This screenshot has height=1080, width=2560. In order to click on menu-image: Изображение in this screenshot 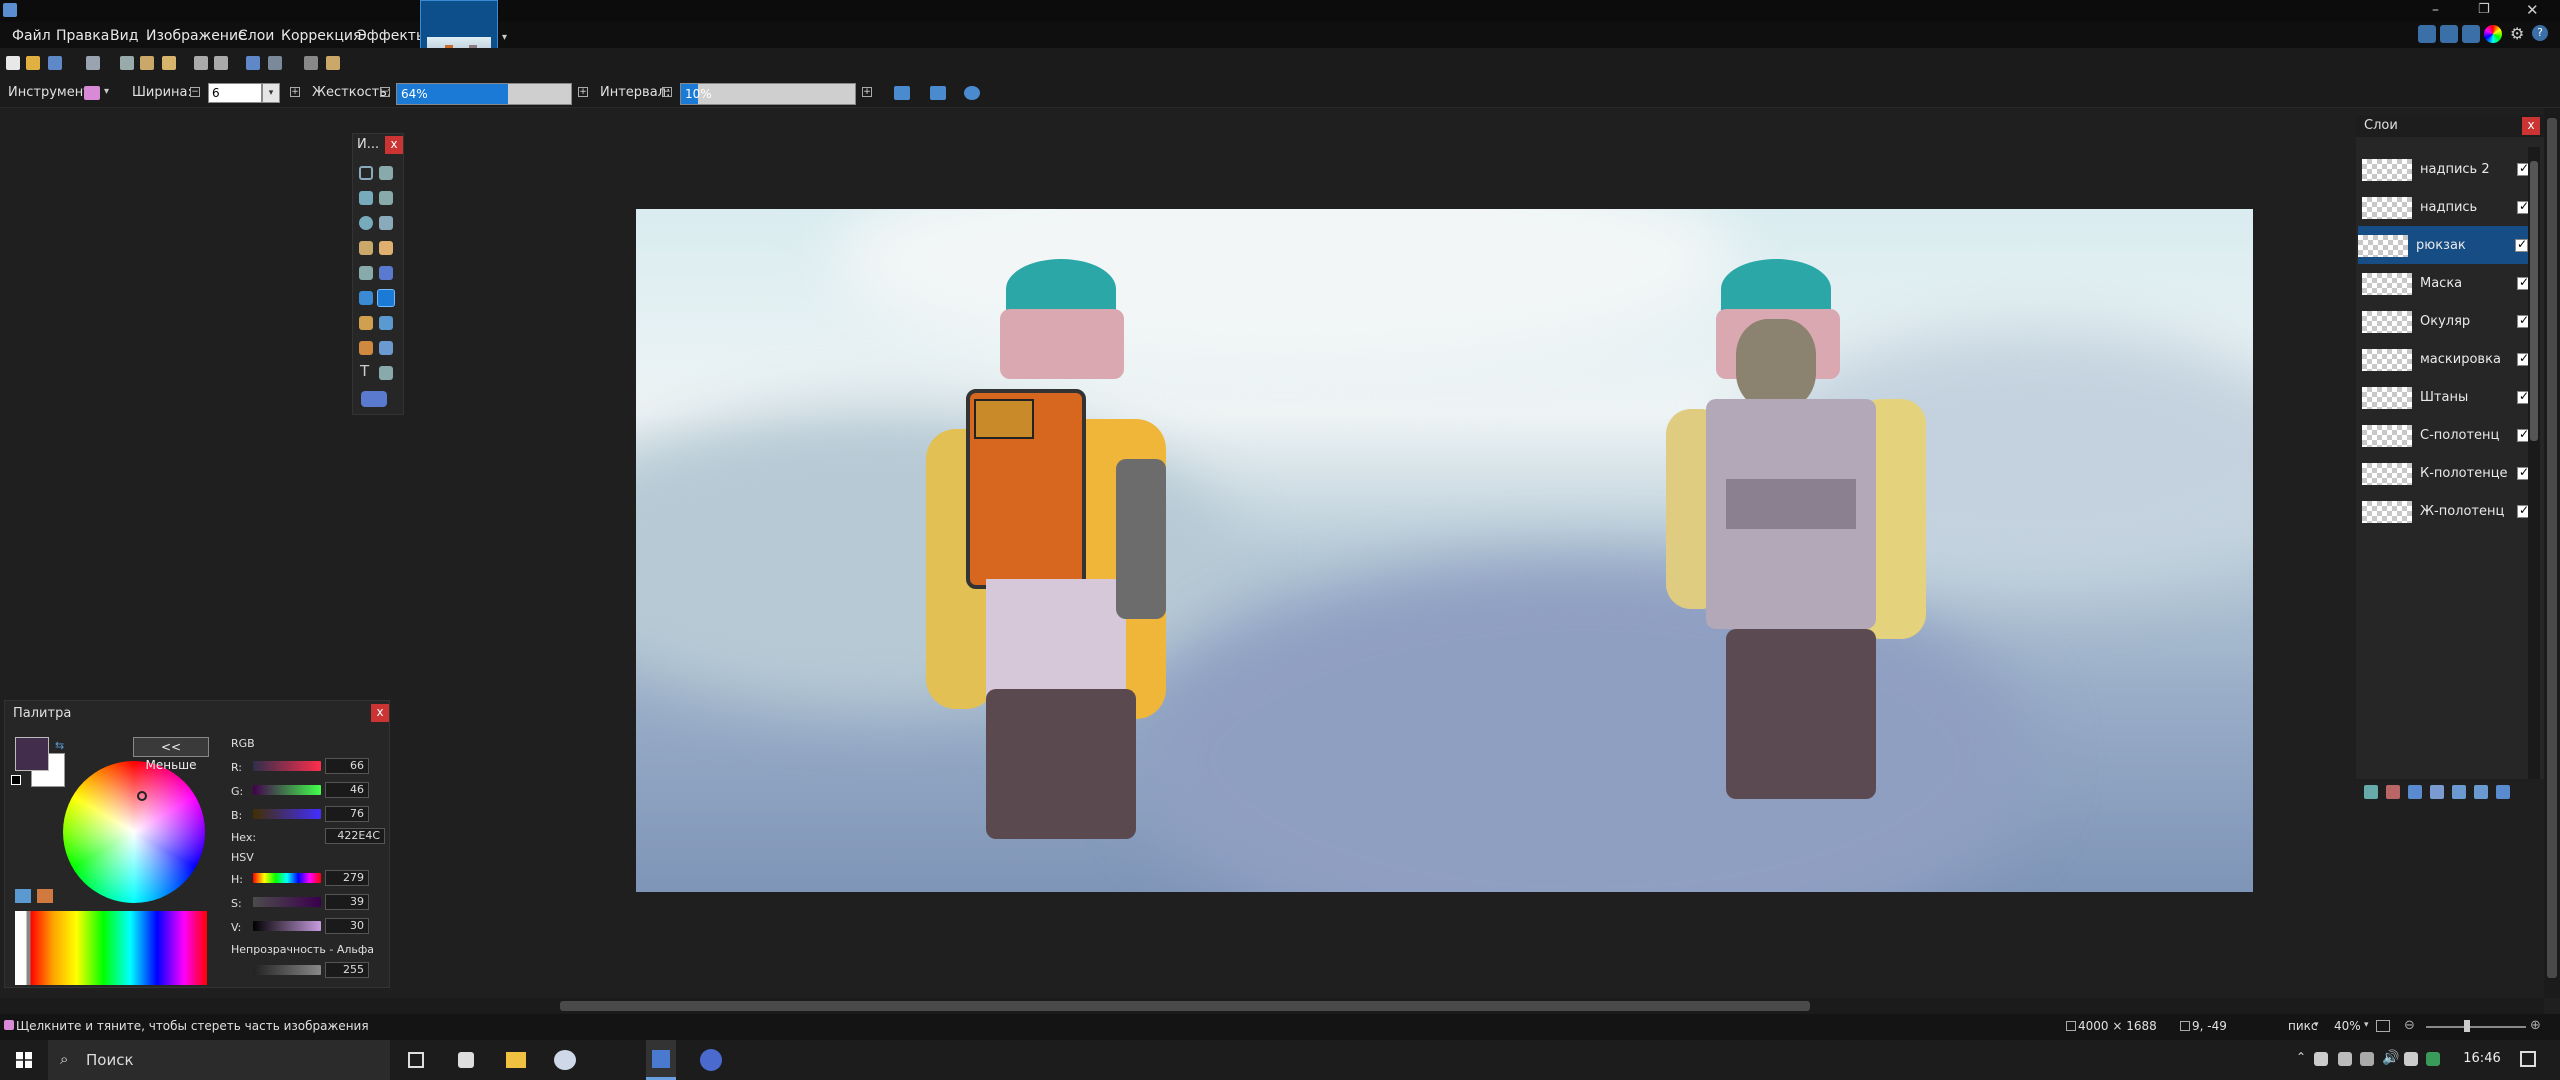, I will do `click(196, 36)`.